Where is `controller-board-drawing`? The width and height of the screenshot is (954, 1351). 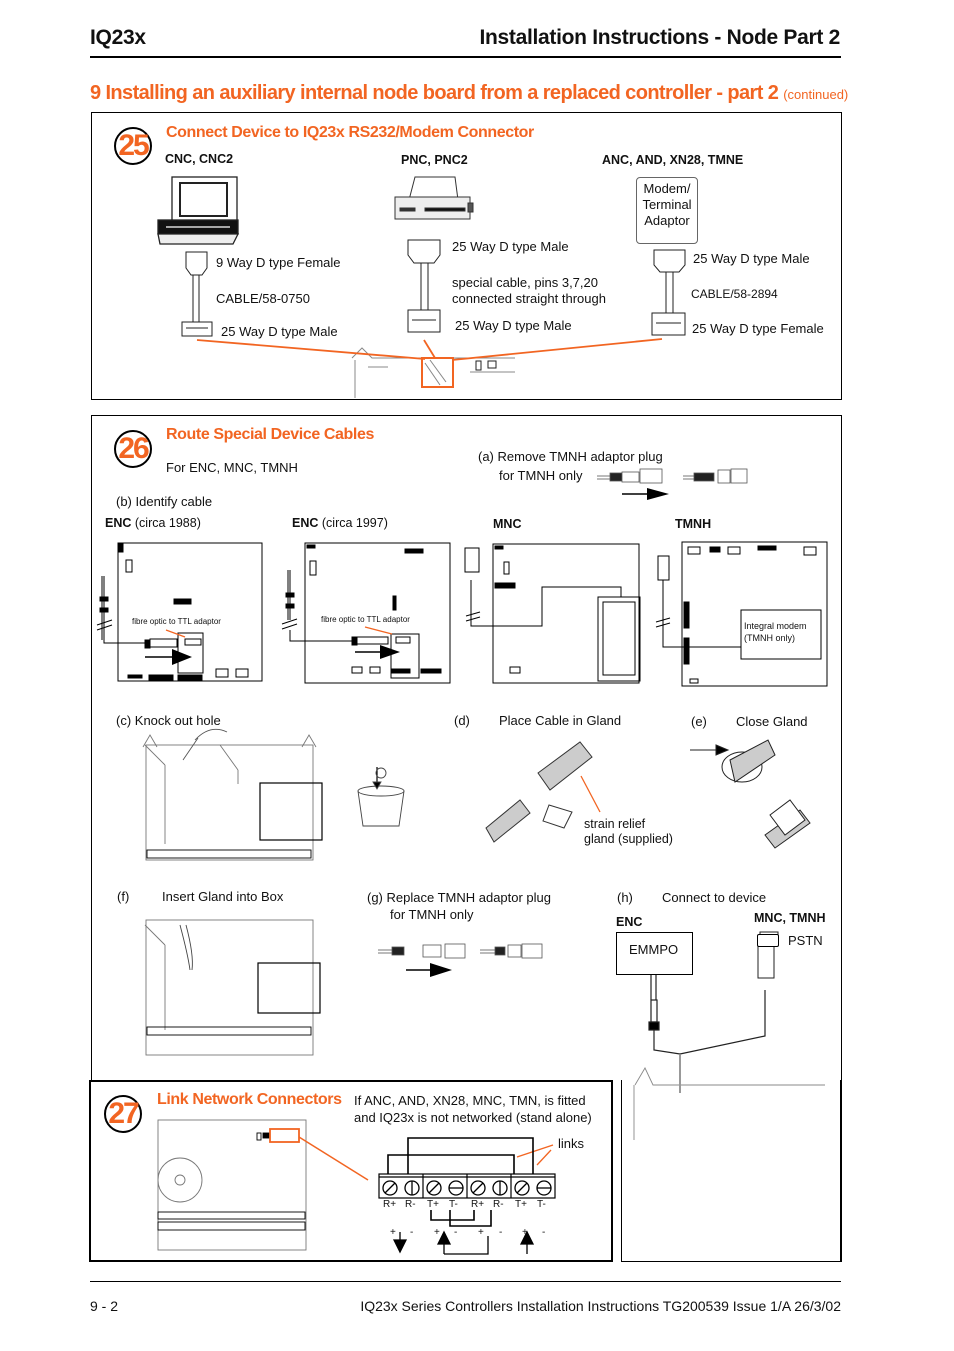 controller-board-drawing is located at coordinates (232, 1185).